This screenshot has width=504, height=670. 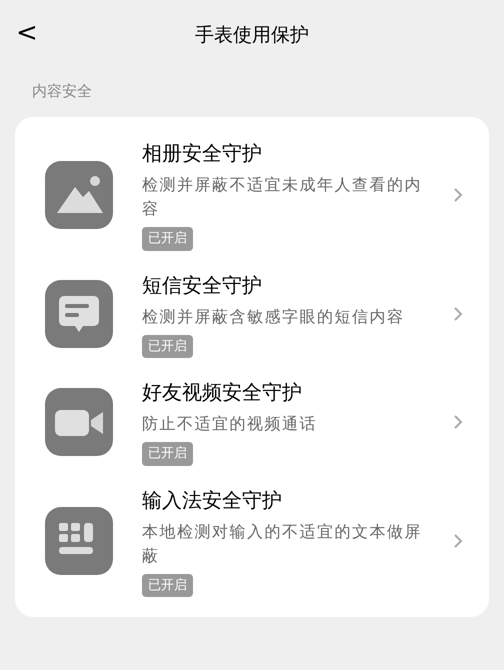 What do you see at coordinates (212, 500) in the screenshot?
I see `item-title: 输入法安全守护` at bounding box center [212, 500].